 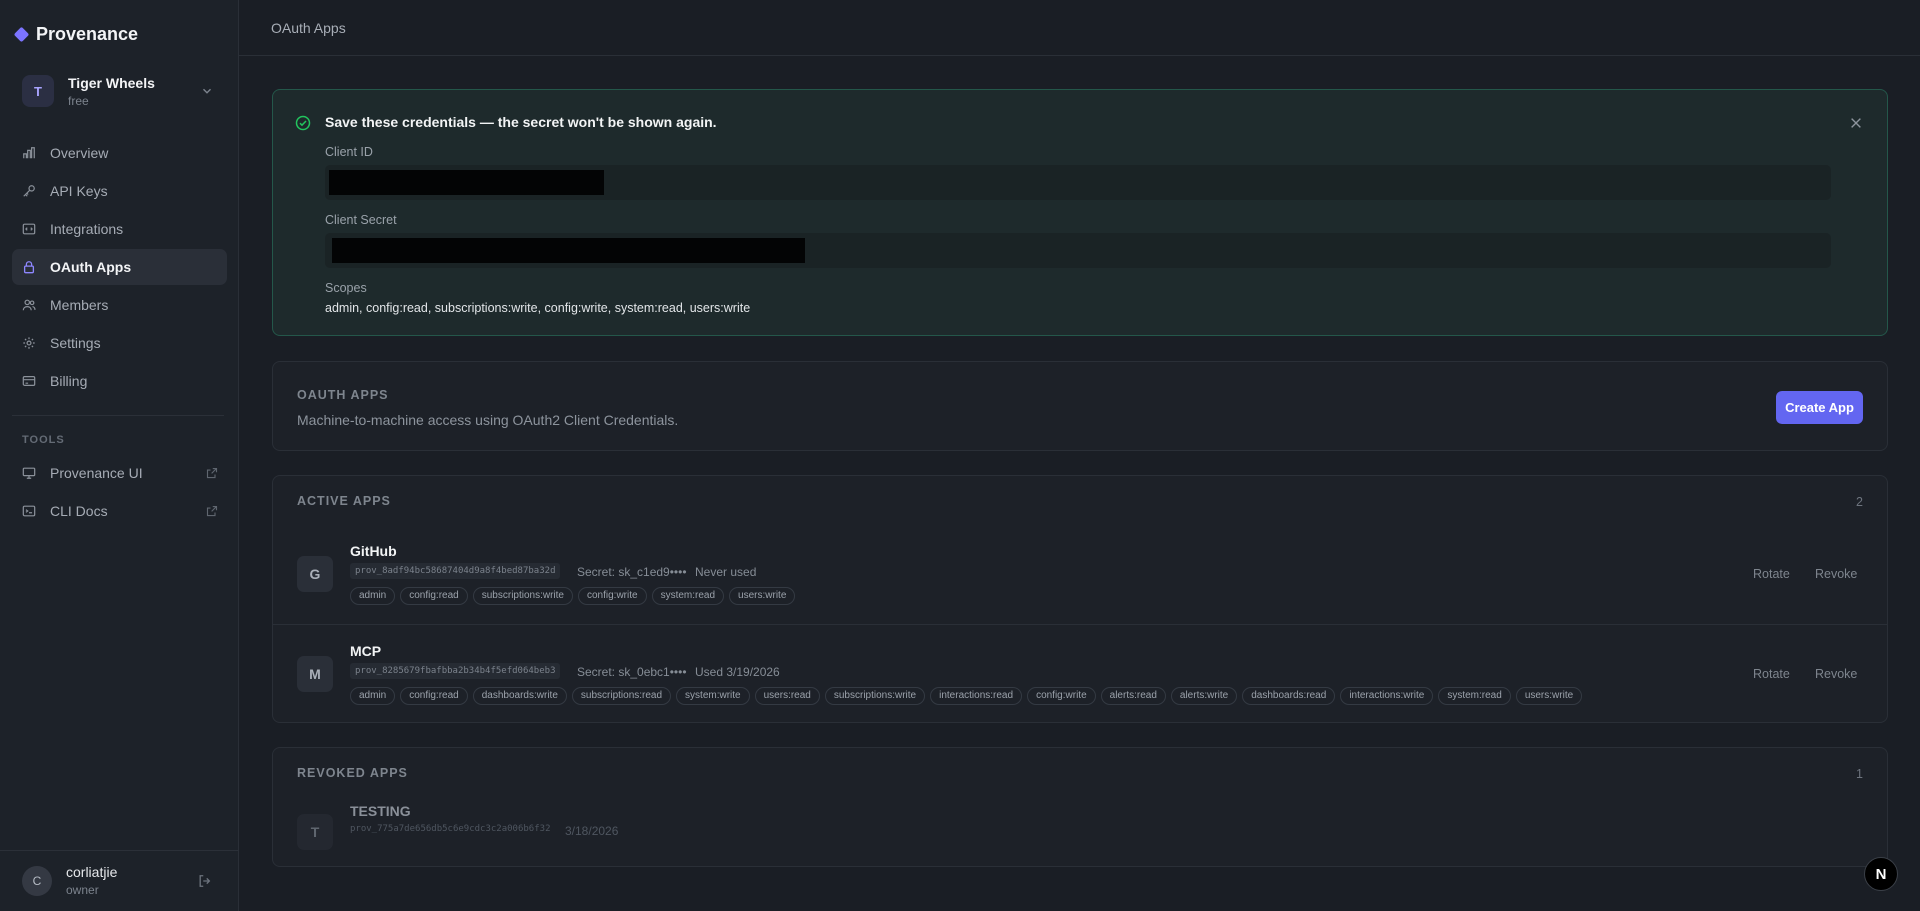 I want to click on app-avatar: G, so click(x=315, y=574).